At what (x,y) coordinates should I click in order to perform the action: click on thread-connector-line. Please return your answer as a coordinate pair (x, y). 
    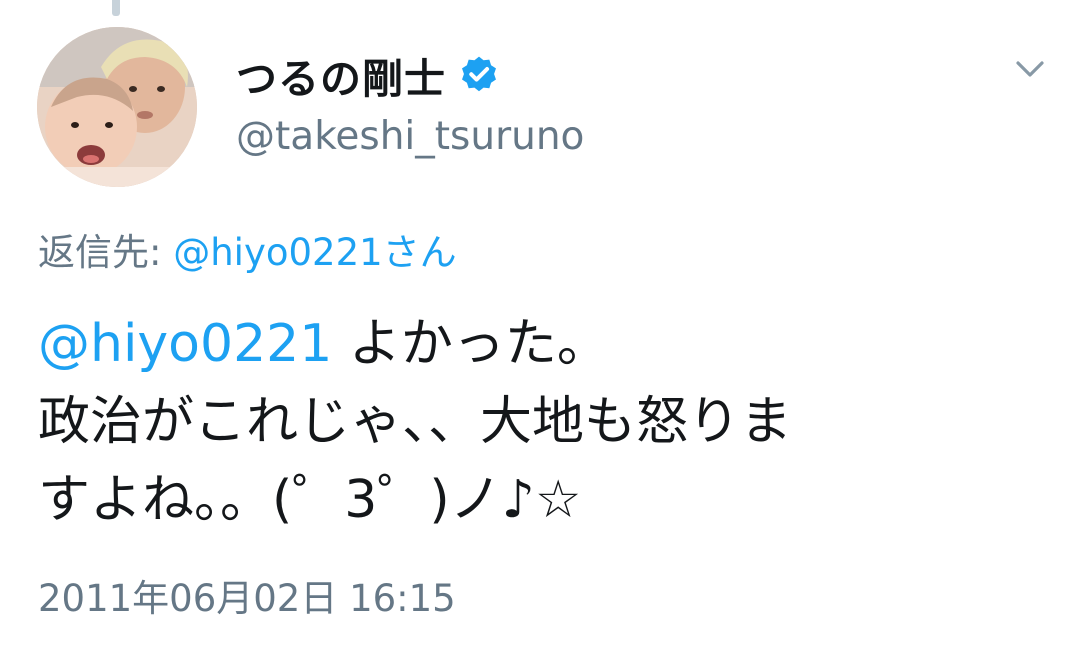
    Looking at the image, I should click on (116, 8).